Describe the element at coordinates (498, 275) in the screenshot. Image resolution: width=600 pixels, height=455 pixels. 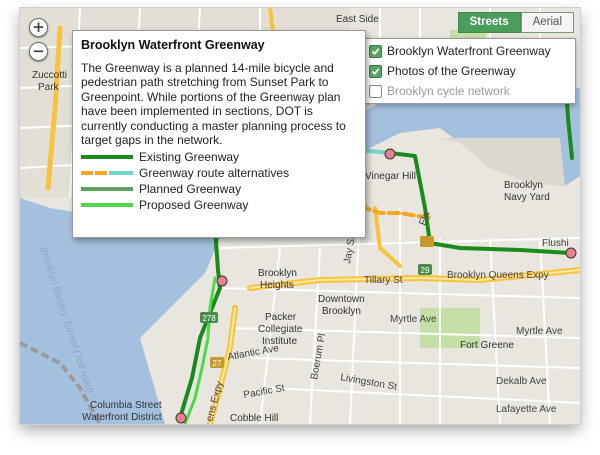
I see `label-bqe: Brooklyn Queens Expy` at that location.